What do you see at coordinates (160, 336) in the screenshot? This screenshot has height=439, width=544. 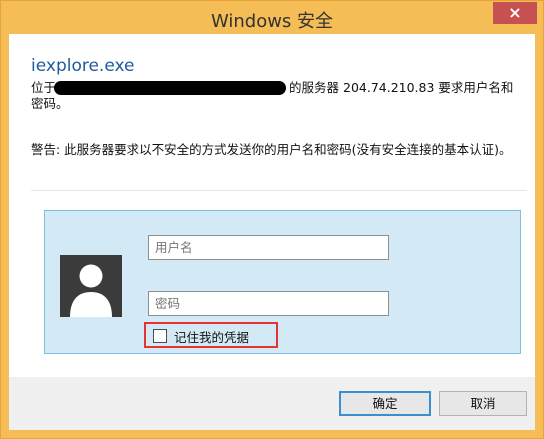 I see `remember-checkbox` at bounding box center [160, 336].